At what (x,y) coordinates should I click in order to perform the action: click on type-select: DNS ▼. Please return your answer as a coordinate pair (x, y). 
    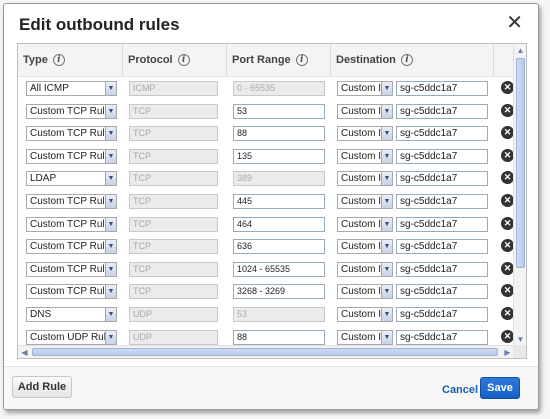
    Looking at the image, I should click on (71, 314).